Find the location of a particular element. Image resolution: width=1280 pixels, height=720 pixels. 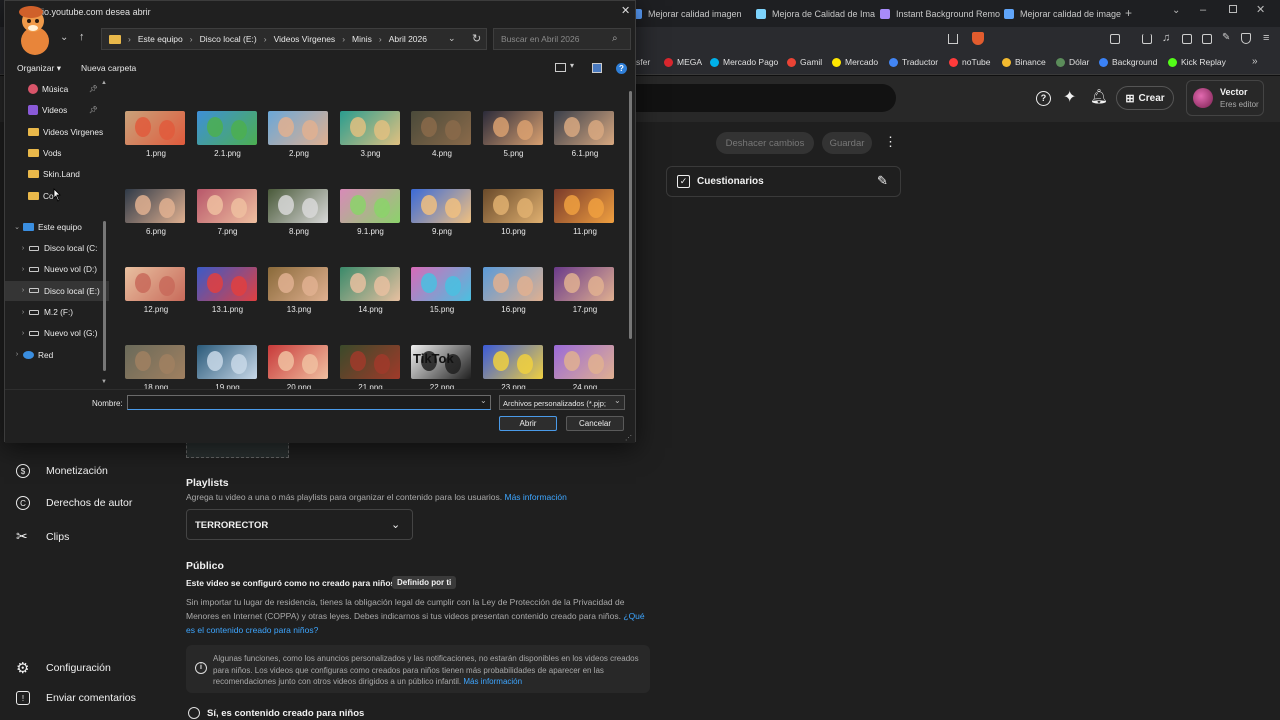

bookmark-item: sfer is located at coordinates (643, 62).